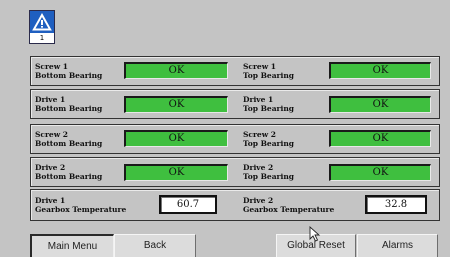 This screenshot has height=258, width=450. I want to click on status-label: Drive 1 Top Bearing, so click(269, 104).